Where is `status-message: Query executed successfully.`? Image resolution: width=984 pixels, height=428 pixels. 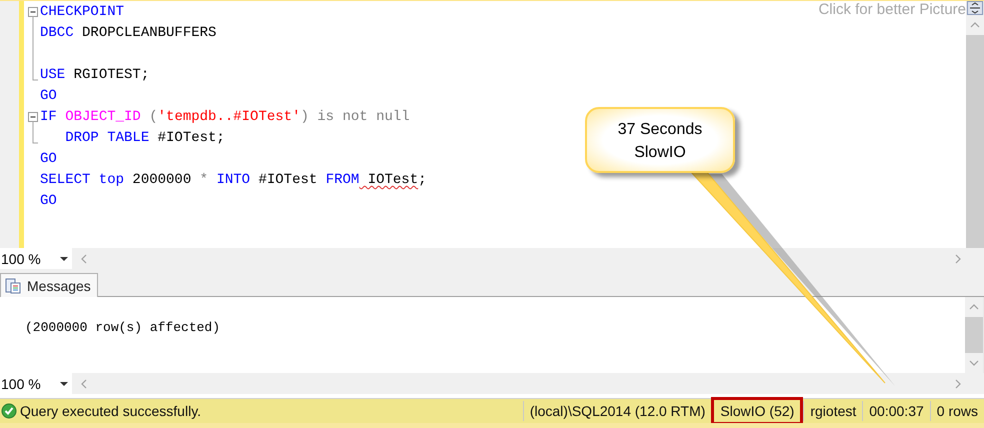
status-message: Query executed successfully. is located at coordinates (111, 411).